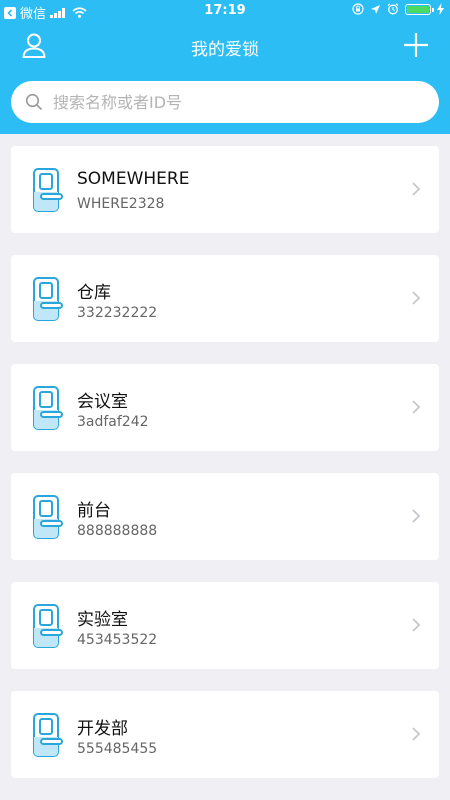  I want to click on battery-icon, so click(419, 9).